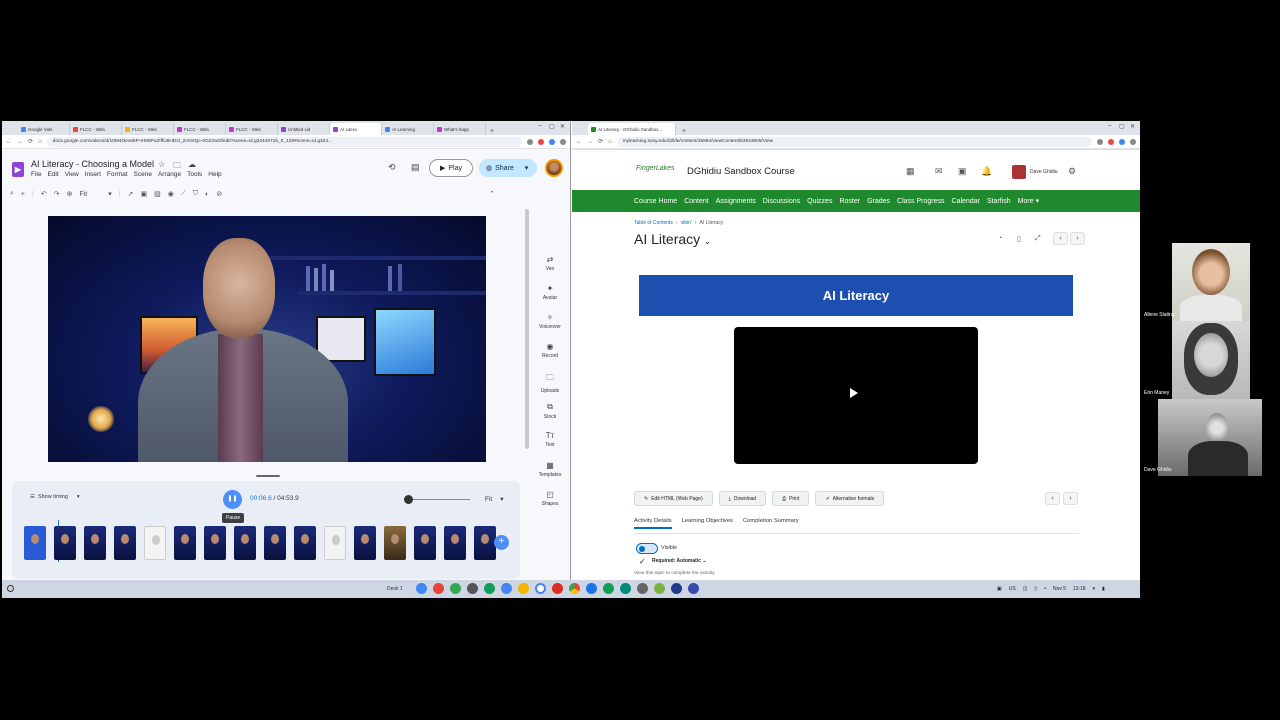 The width and height of the screenshot is (1280, 720). Describe the element at coordinates (392, 167) in the screenshot. I see `history-icon: ⟲` at that location.